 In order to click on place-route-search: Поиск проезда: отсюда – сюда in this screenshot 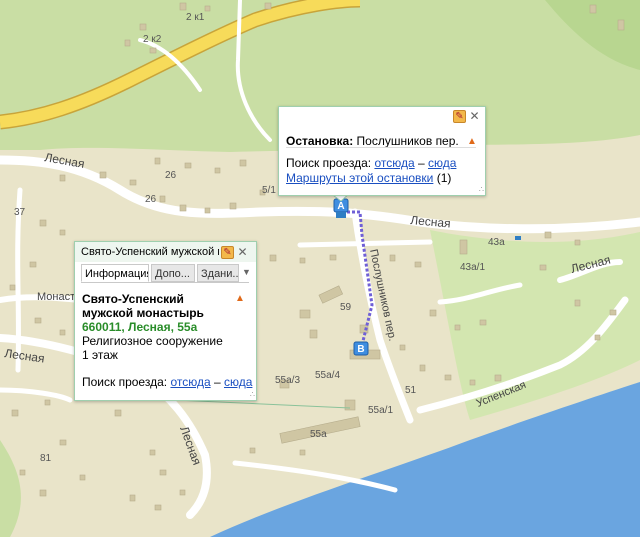, I will do `click(167, 382)`.